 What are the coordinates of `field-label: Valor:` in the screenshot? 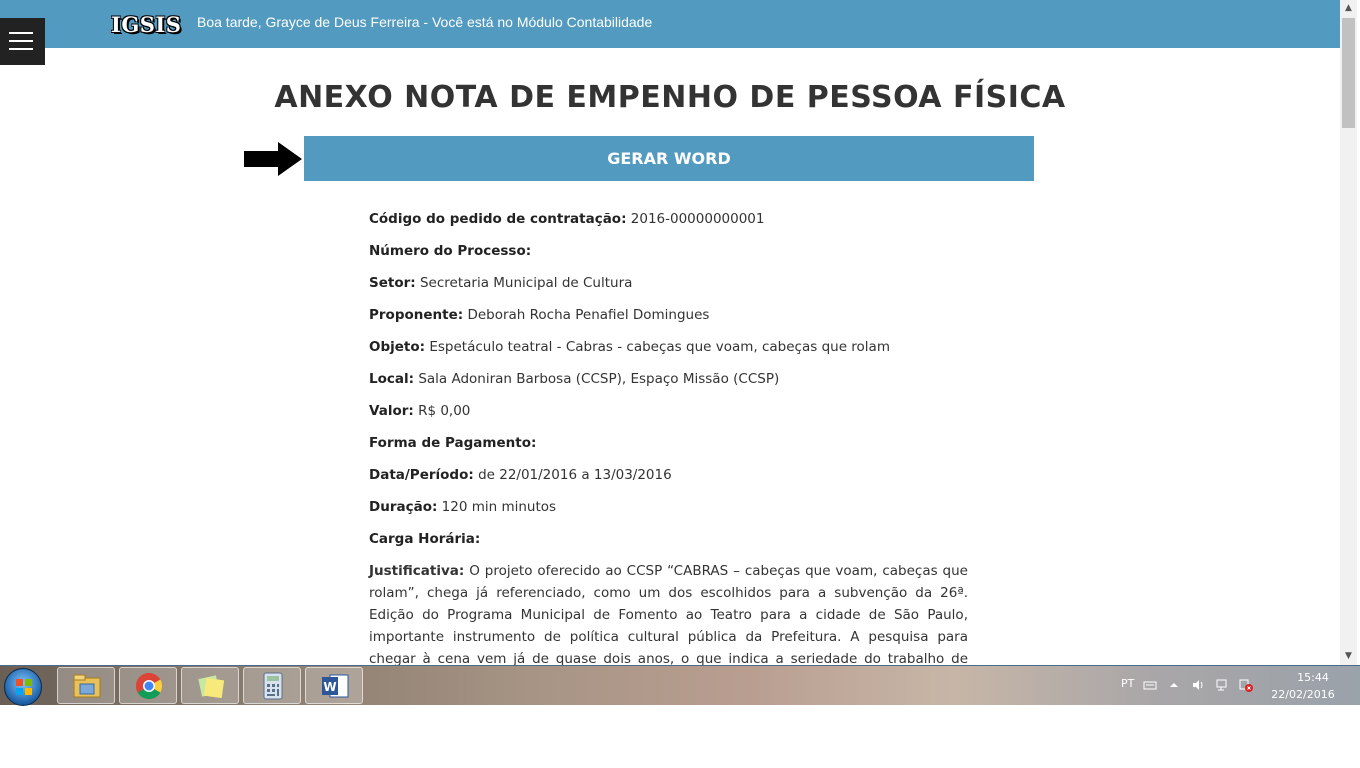 It's located at (391, 411).